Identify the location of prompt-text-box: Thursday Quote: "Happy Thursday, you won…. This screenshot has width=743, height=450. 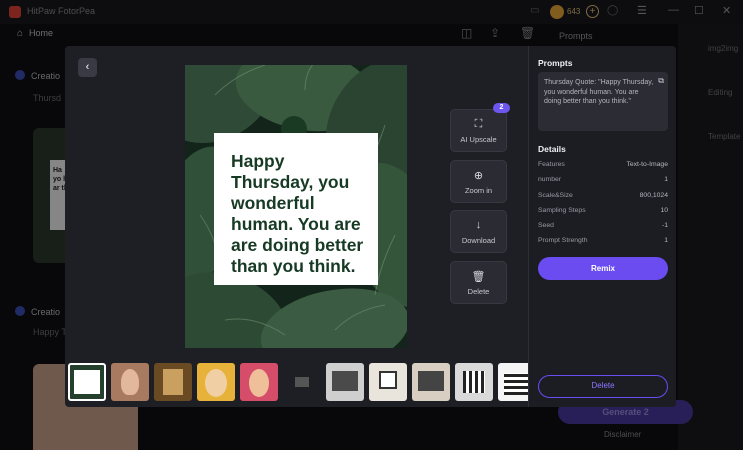
(603, 101).